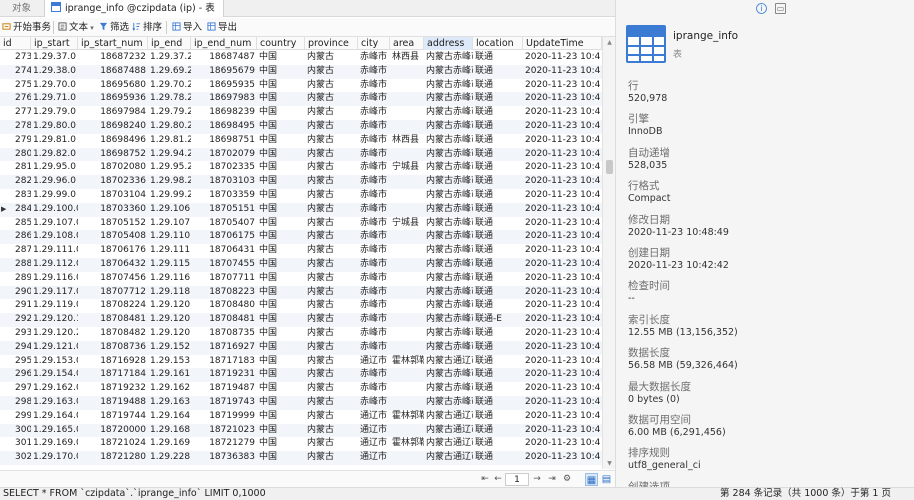 This screenshot has width=914, height=500. Describe the element at coordinates (54, 334) in the screenshot. I see `cell-ip-start: 1.29.120.2` at that location.